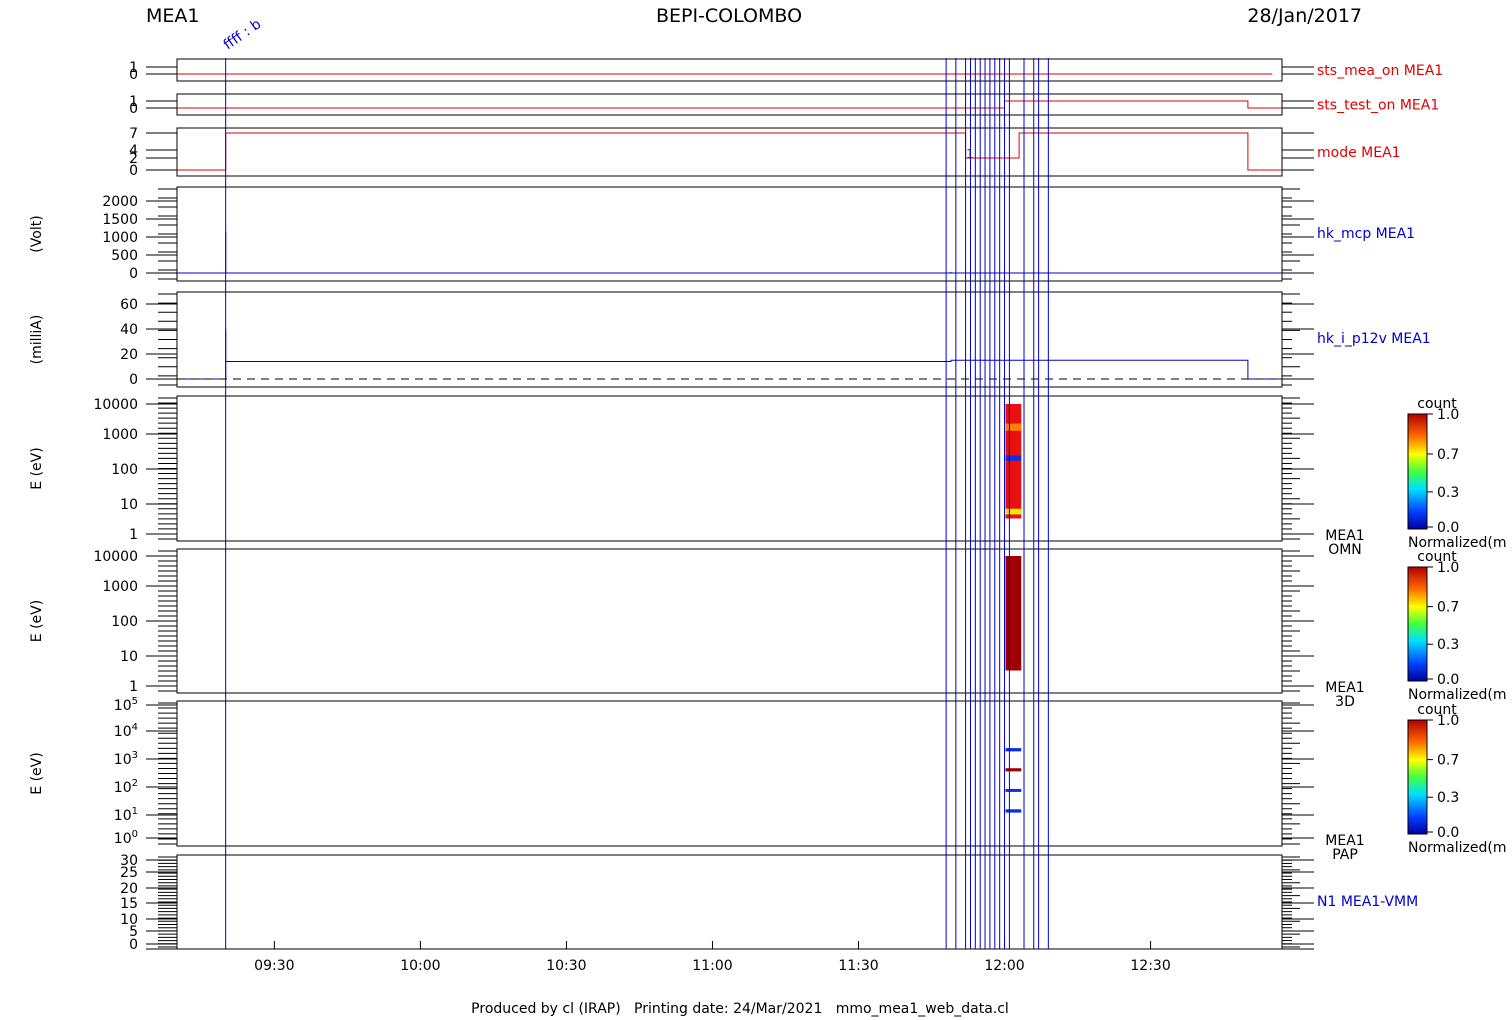 The height and width of the screenshot is (1020, 1512). Describe the element at coordinates (172, 16) in the screenshot. I see `header-instrument: MEA1` at that location.